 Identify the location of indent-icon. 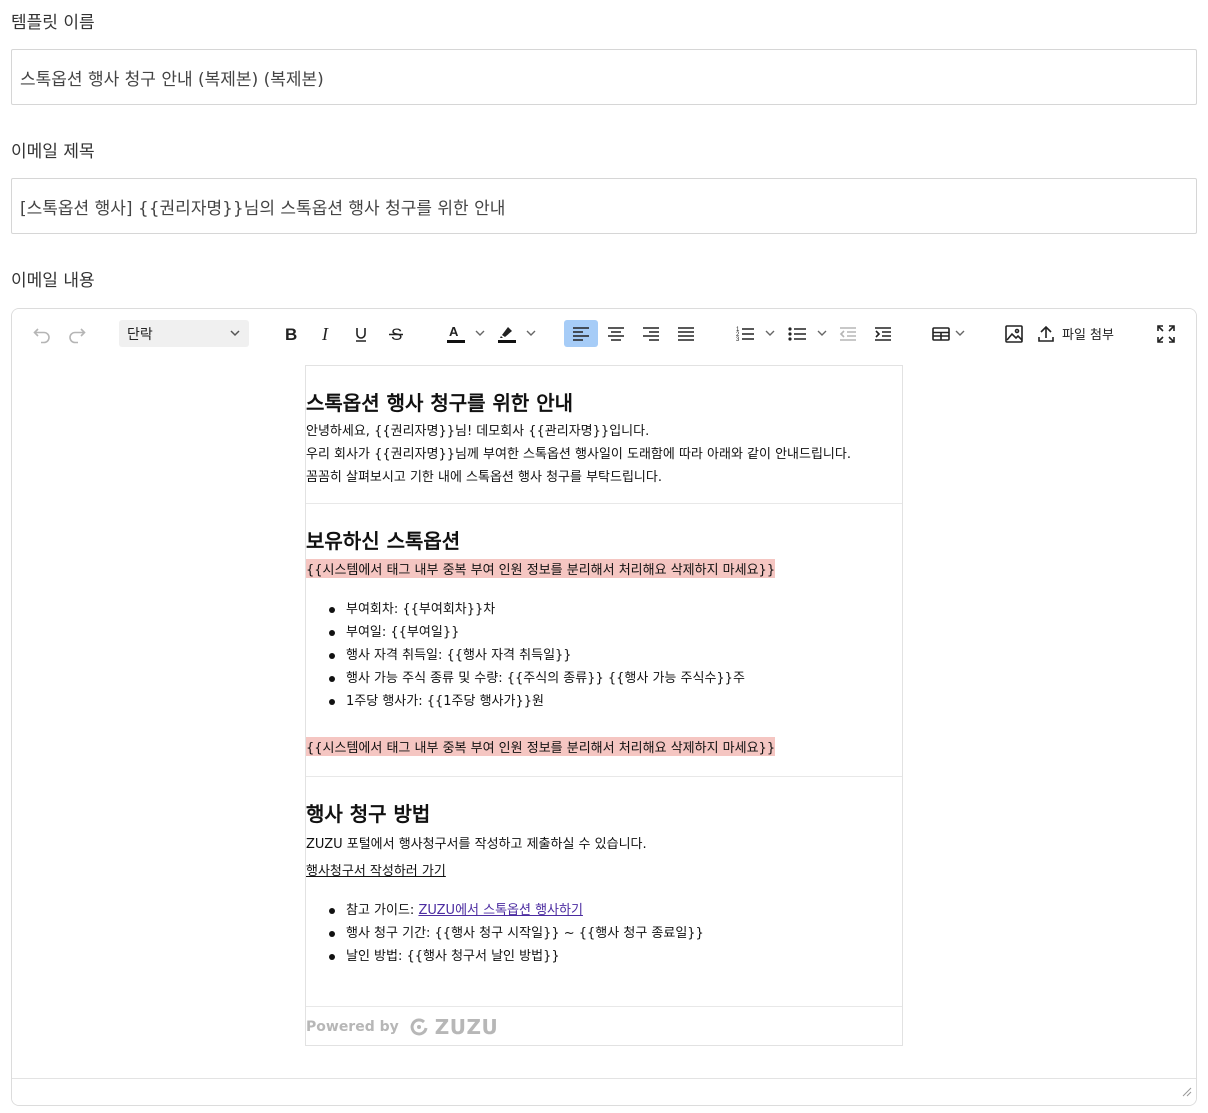
(883, 333).